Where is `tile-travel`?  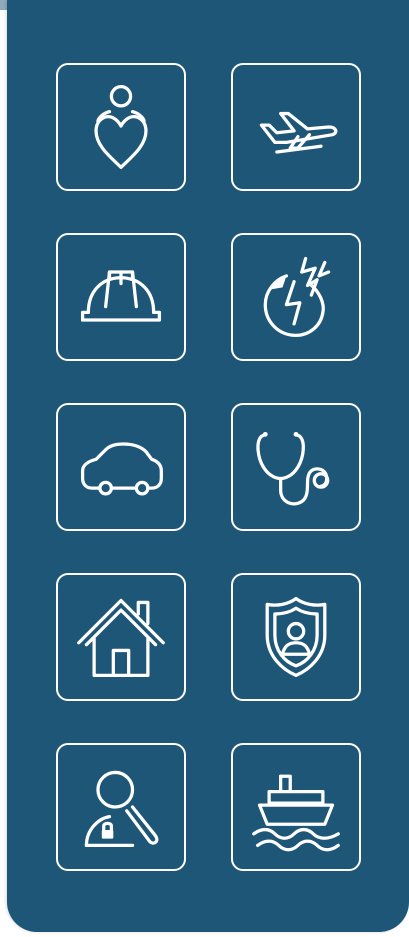
tile-travel is located at coordinates (296, 127).